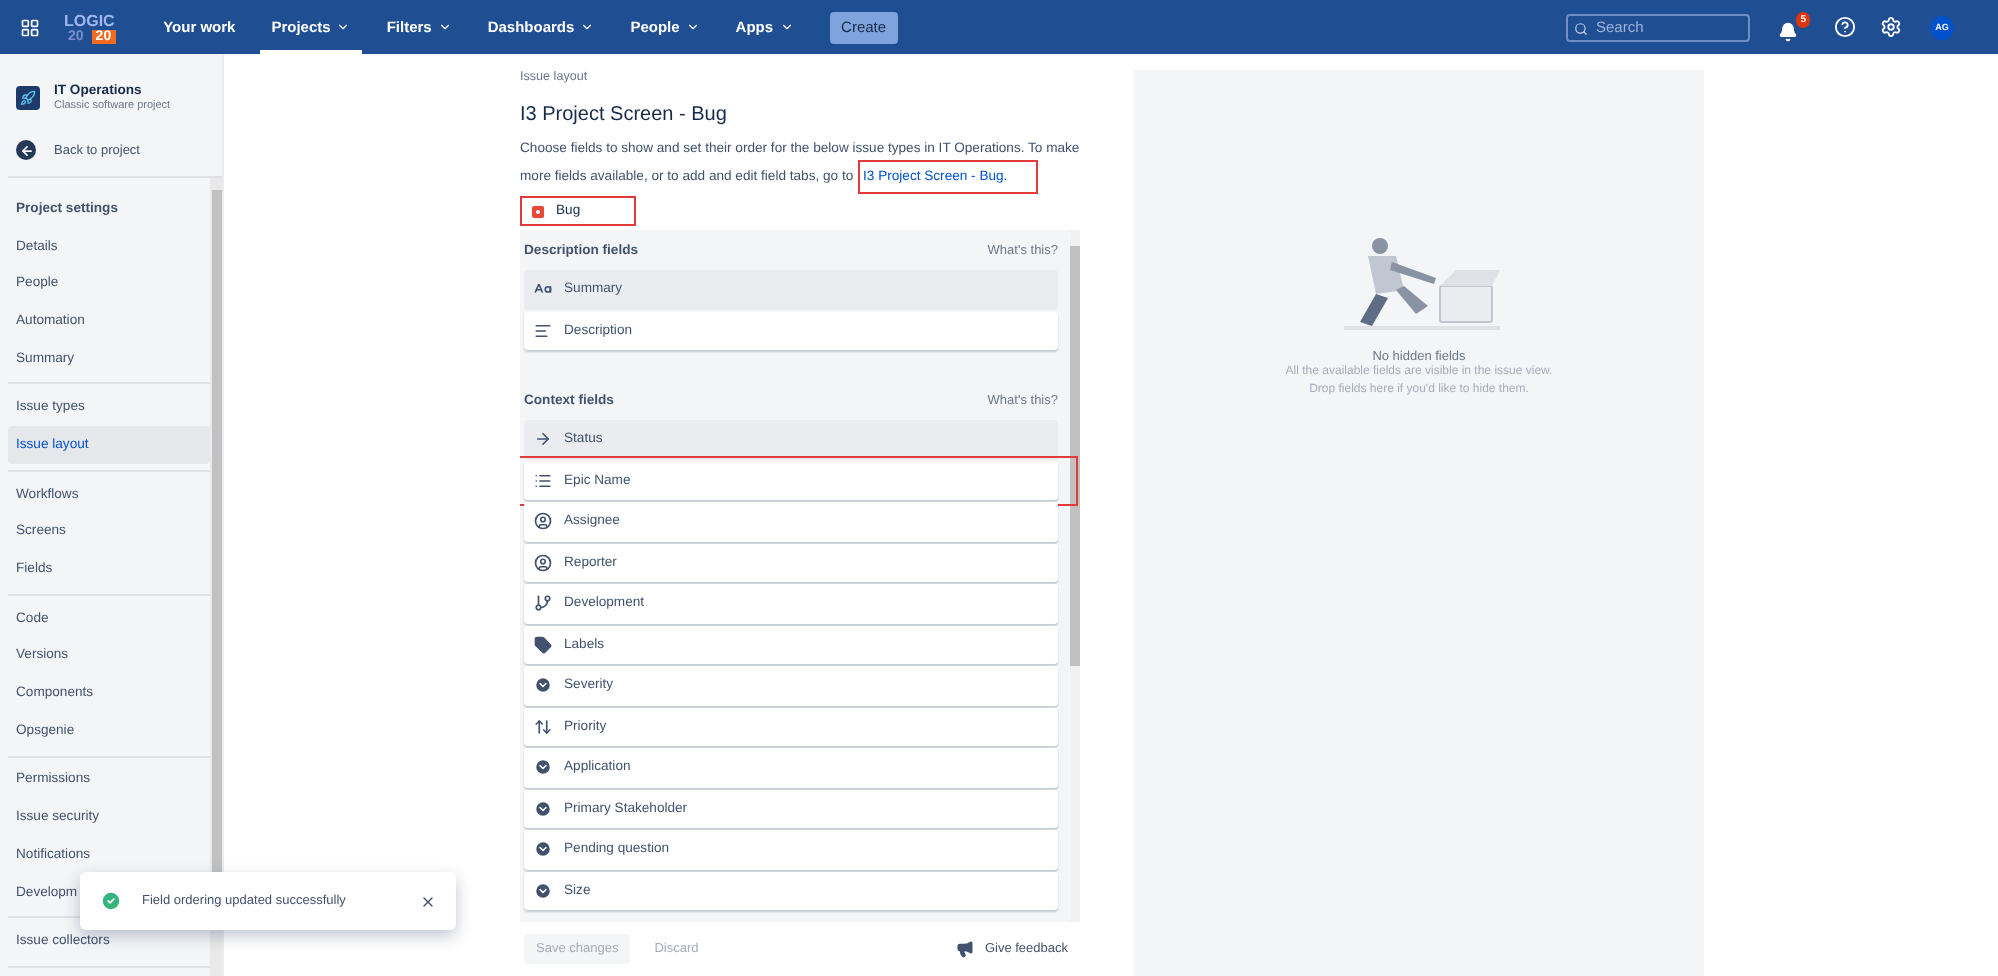 The image size is (1998, 976). Describe the element at coordinates (543, 726) in the screenshot. I see `sort-arrows-icon` at that location.